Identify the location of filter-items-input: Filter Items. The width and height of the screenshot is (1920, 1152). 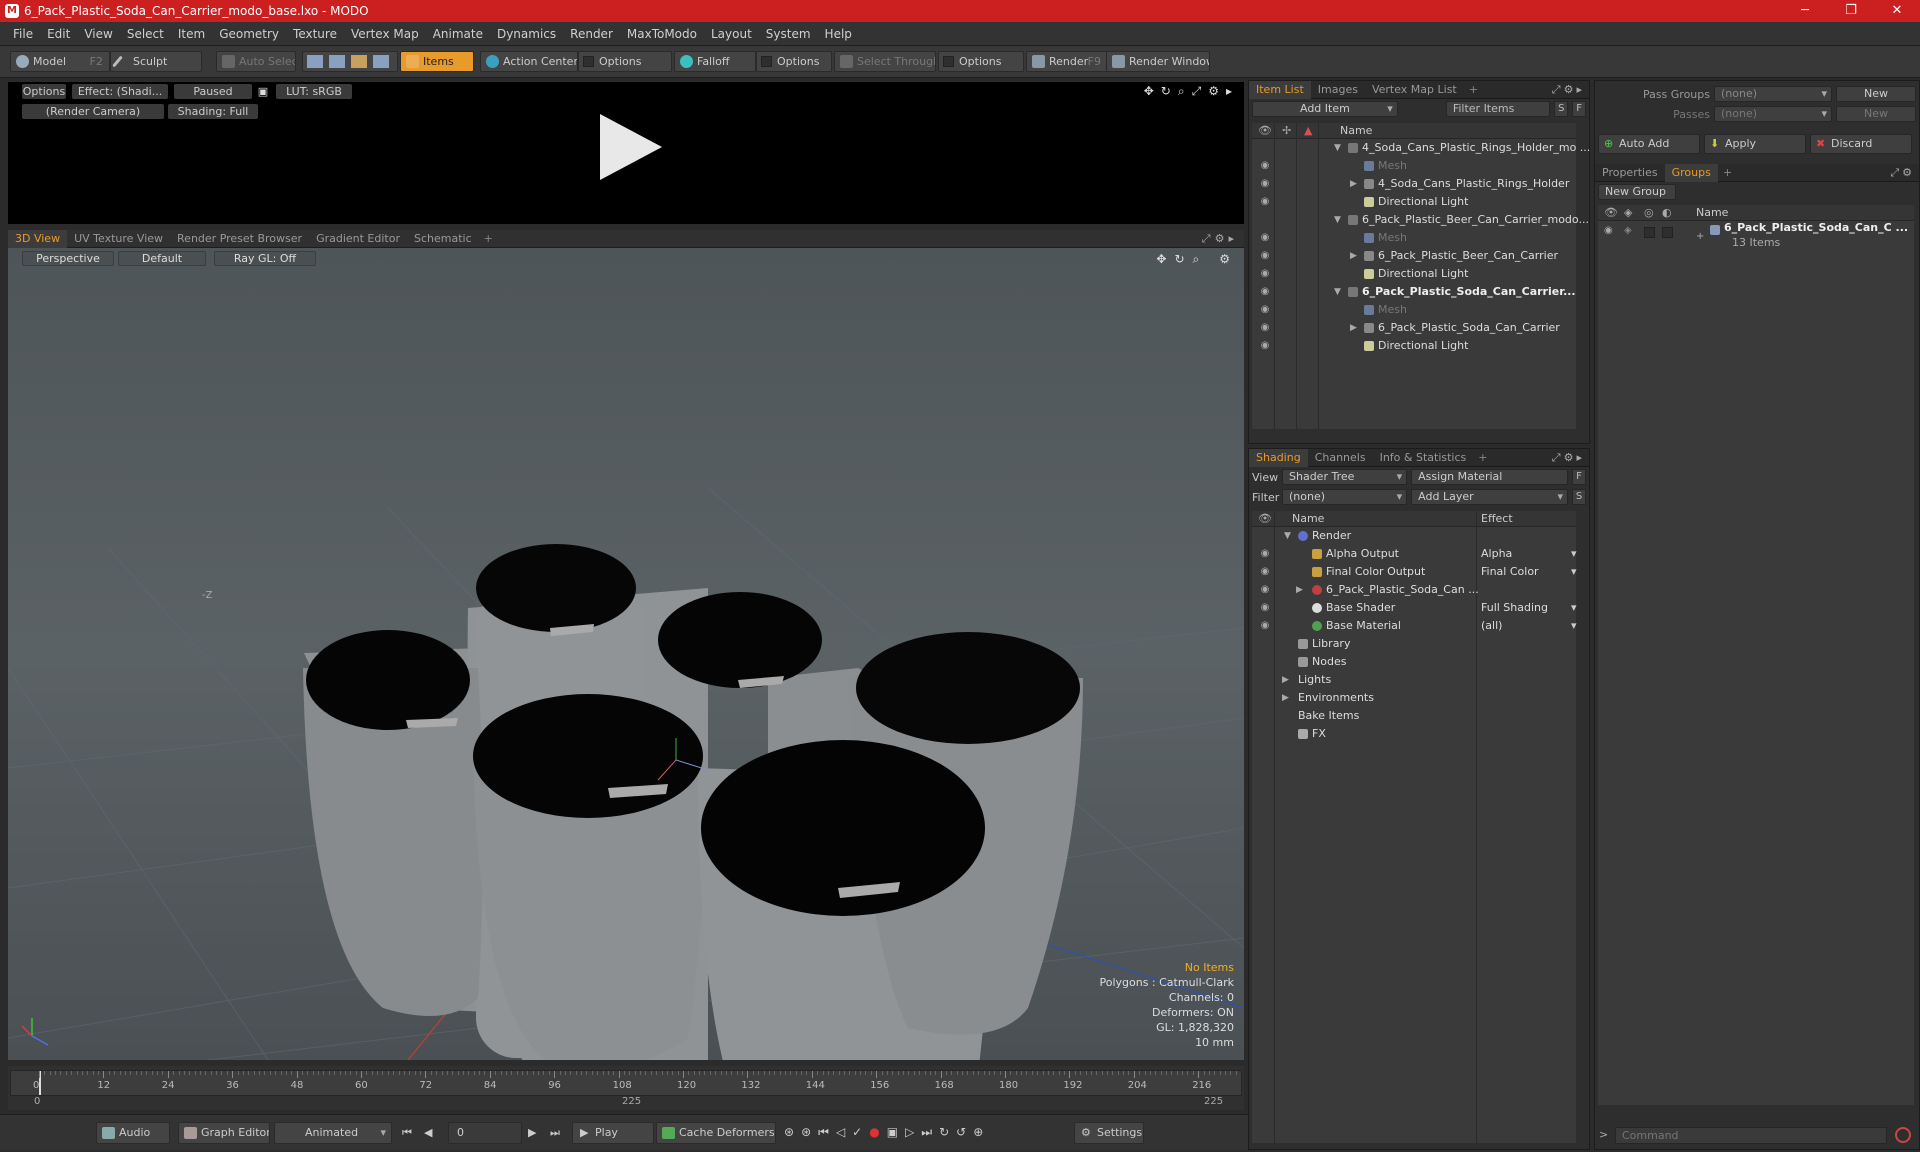
(1498, 109).